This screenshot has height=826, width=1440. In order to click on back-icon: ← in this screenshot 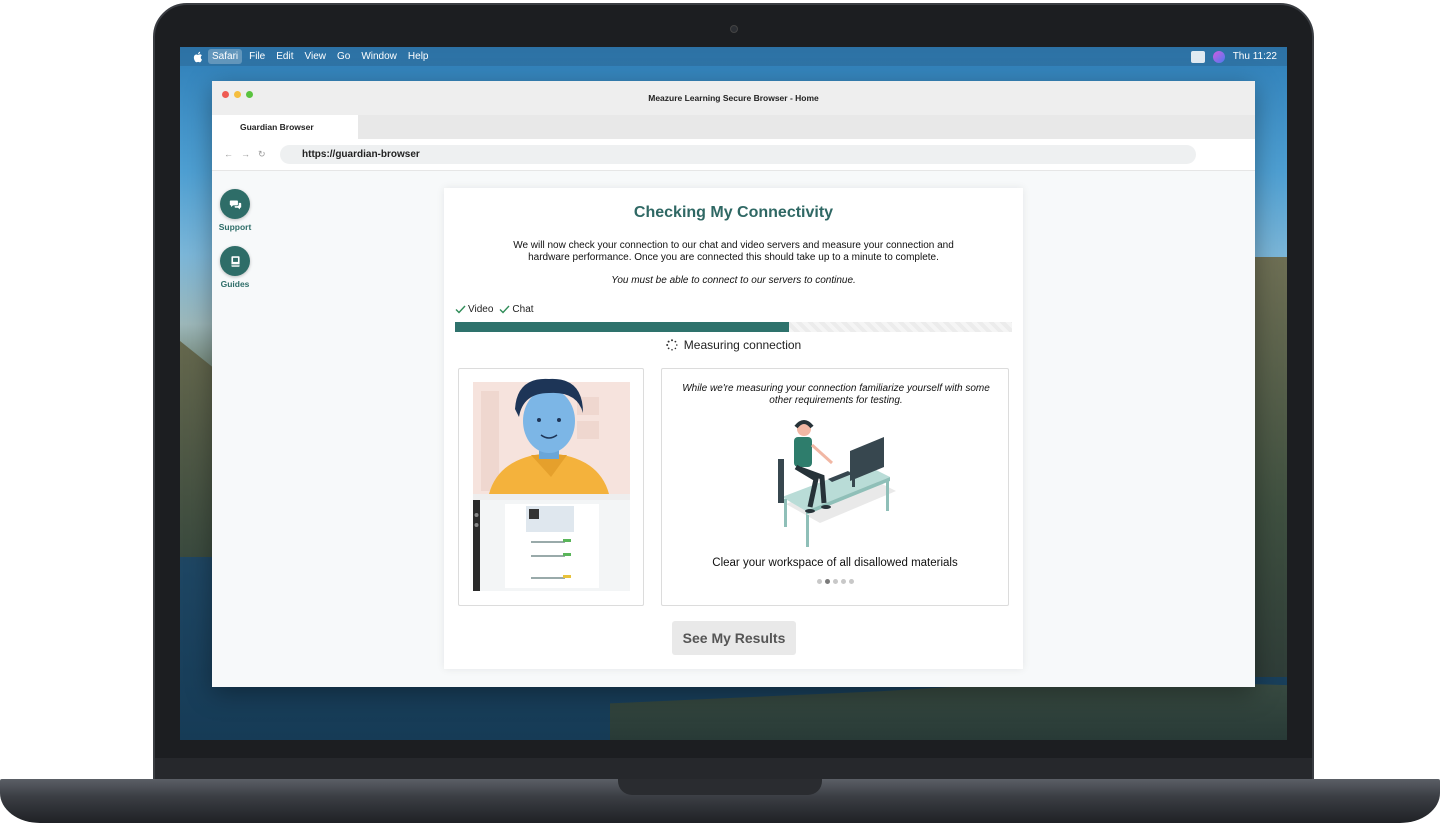, I will do `click(228, 154)`.